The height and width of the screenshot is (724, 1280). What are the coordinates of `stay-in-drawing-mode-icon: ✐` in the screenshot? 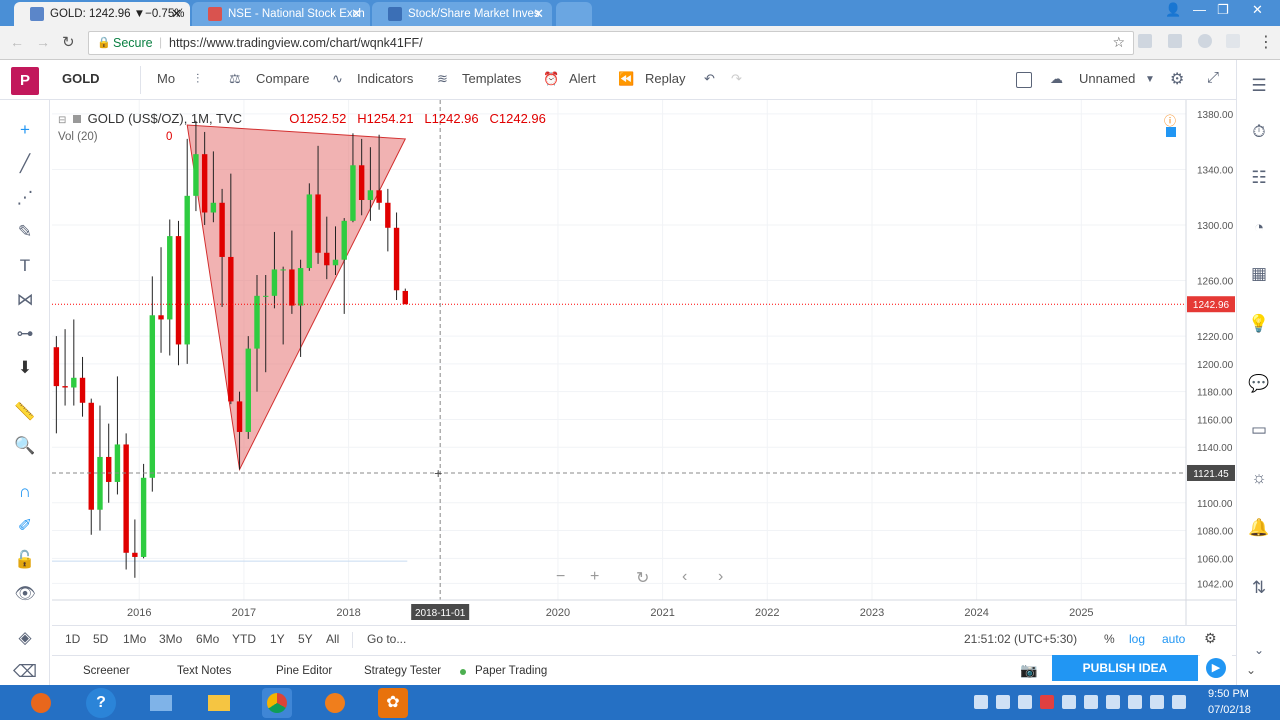 It's located at (25, 526).